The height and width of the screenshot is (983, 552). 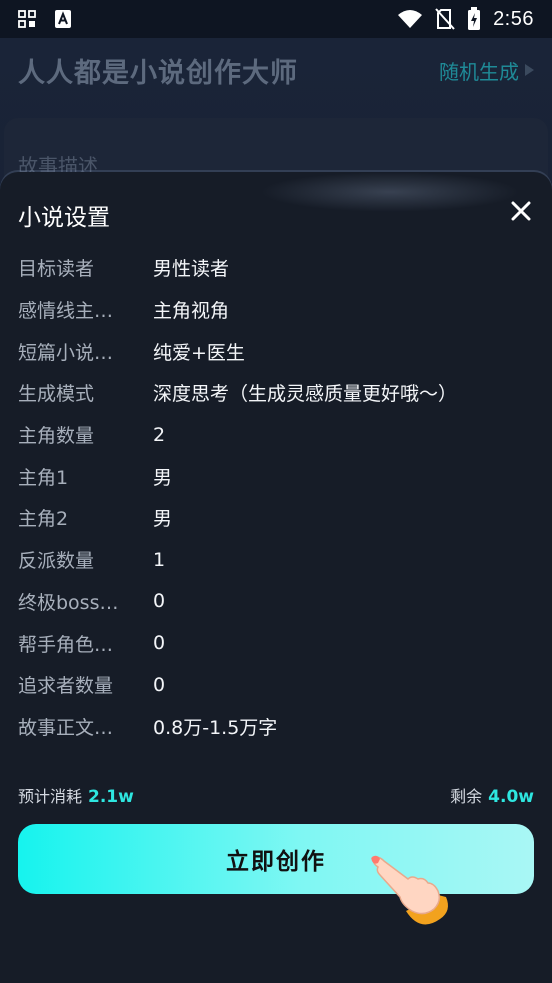 I want to click on wifi-icon, so click(x=410, y=19).